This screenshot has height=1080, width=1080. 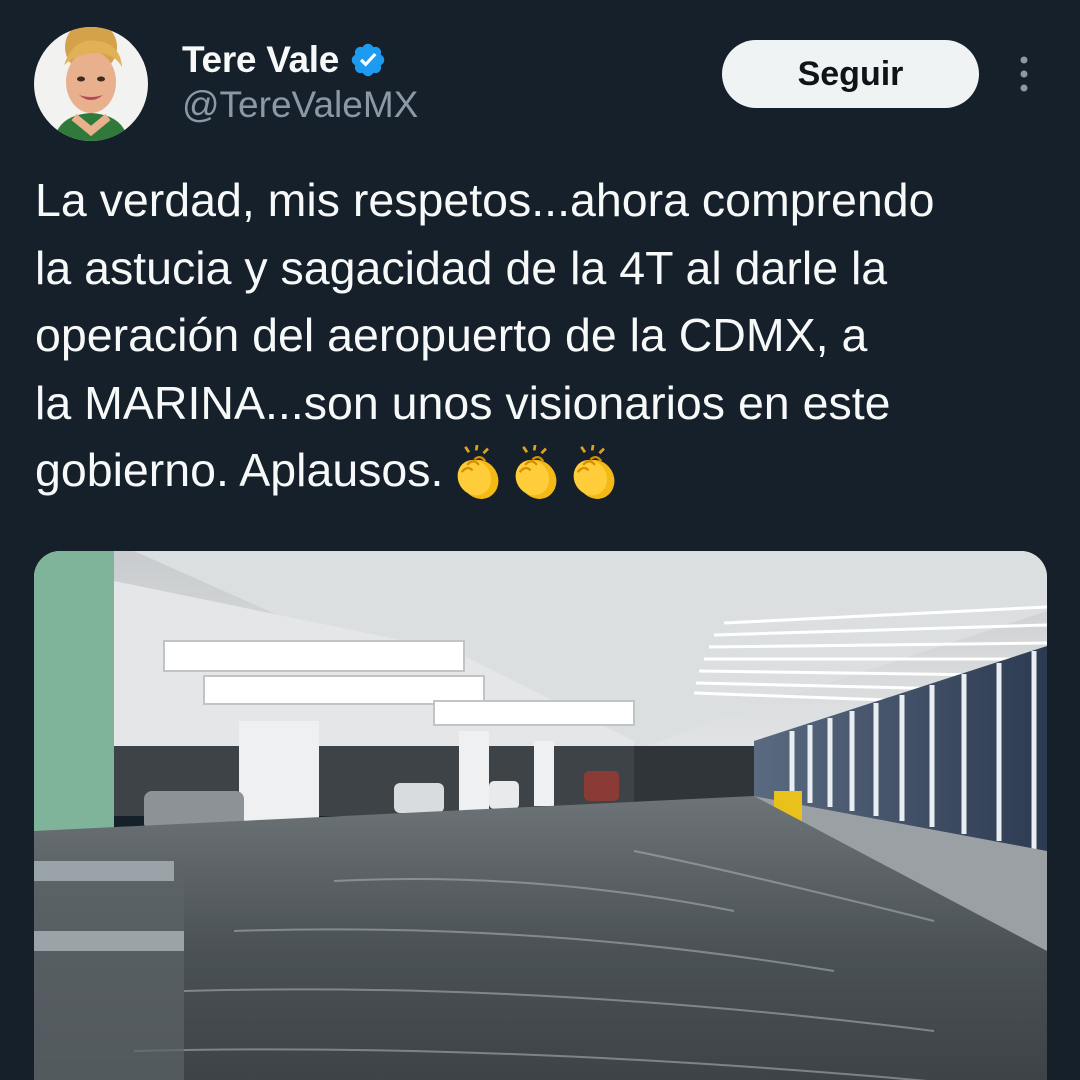 I want to click on author-name-row: Tere Vale, so click(x=284, y=60).